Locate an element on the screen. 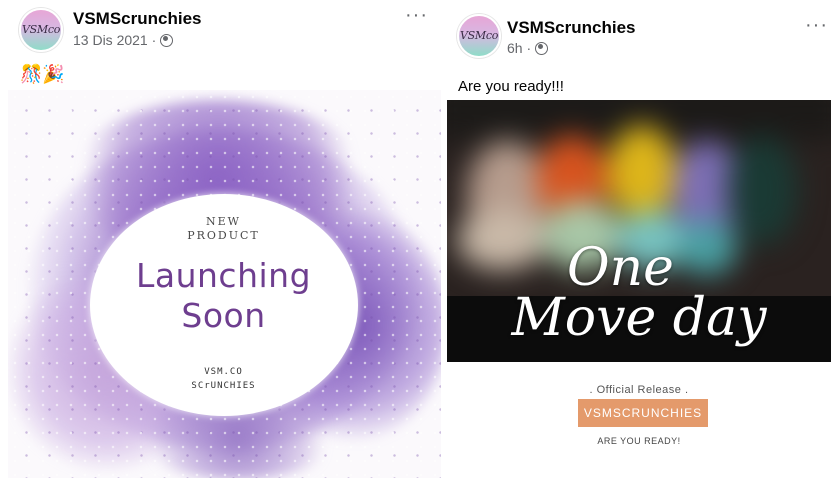 This screenshot has width=831, height=482. image-headline-launching: Launching is located at coordinates (223, 275).